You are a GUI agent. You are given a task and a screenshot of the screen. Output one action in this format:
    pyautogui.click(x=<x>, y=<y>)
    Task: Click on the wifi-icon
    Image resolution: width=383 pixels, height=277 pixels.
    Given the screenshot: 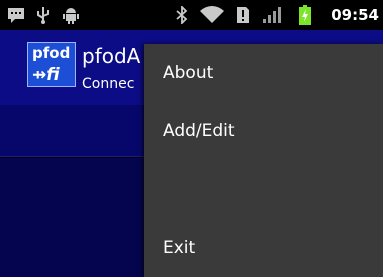 What is the action you would take?
    pyautogui.click(x=212, y=15)
    